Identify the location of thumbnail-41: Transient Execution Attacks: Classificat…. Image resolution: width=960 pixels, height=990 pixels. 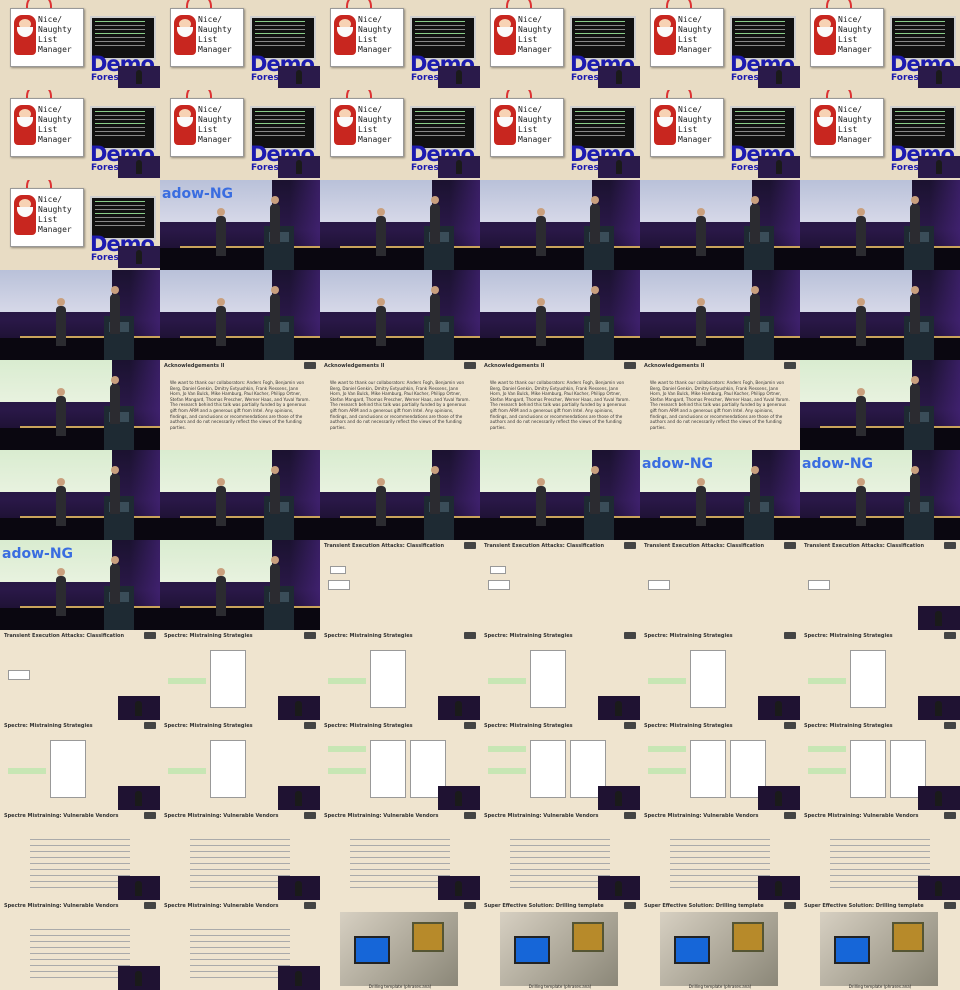
(720, 585).